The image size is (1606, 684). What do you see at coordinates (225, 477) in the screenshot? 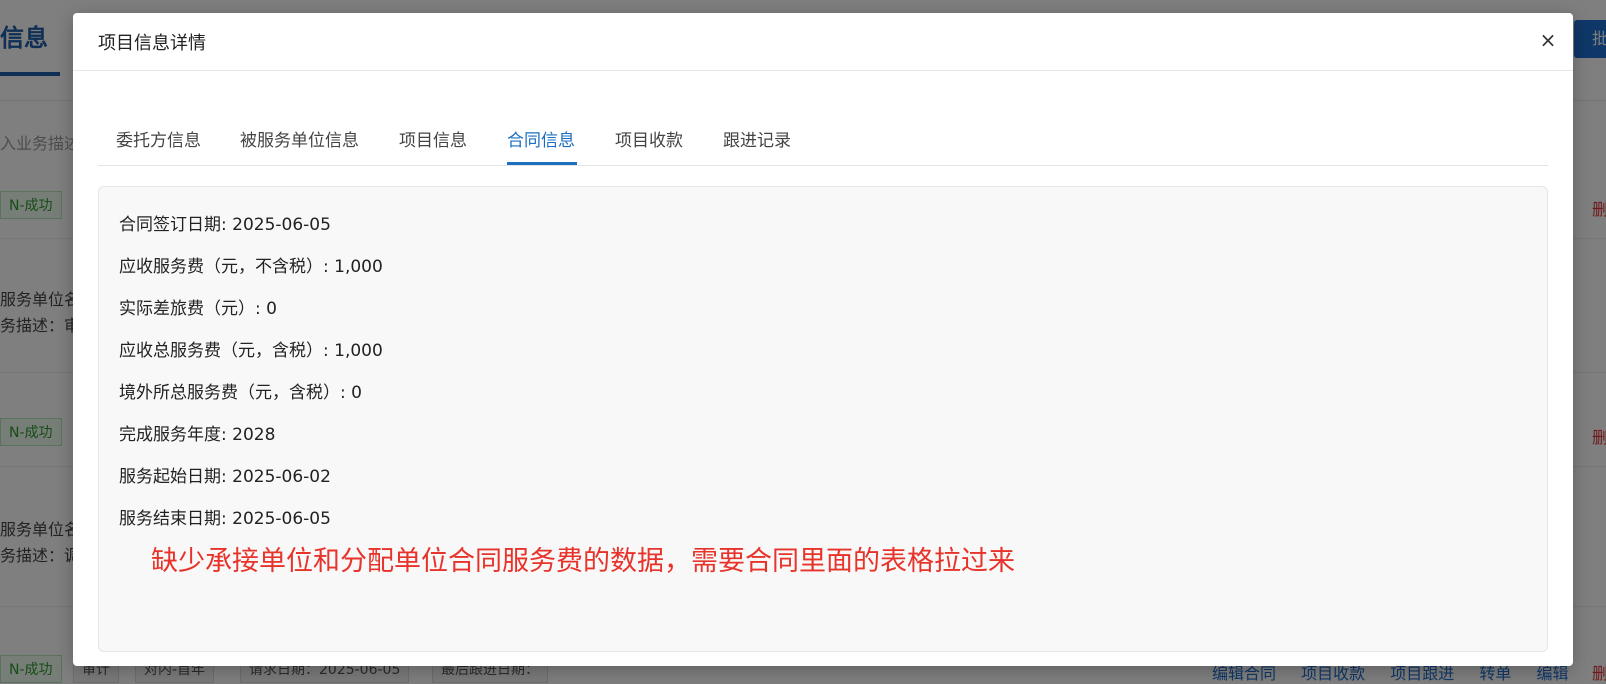
I see `field-service-start-date: 服务起始日期: 2025-06-02` at bounding box center [225, 477].